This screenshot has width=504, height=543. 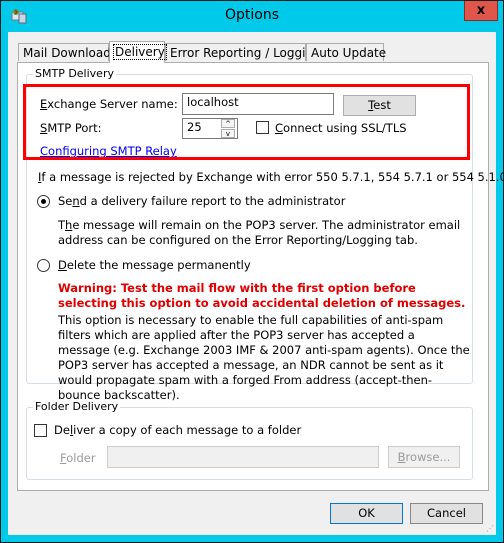 What do you see at coordinates (258, 104) in the screenshot?
I see `exchange-server-input: localhost` at bounding box center [258, 104].